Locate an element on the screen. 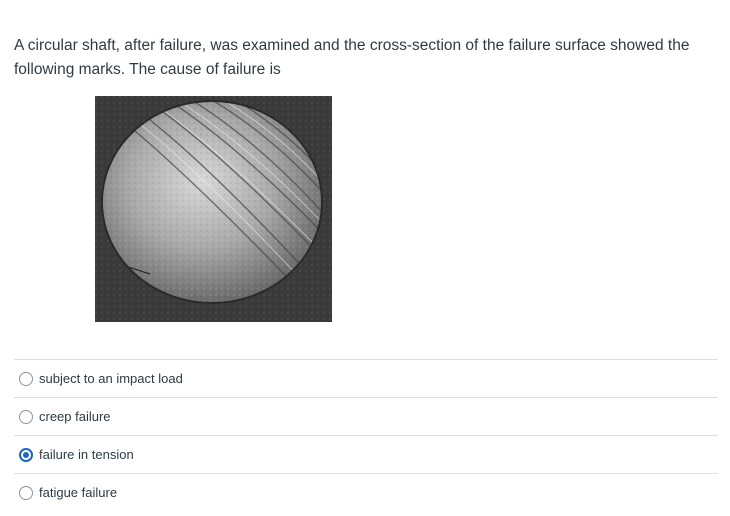 The width and height of the screenshot is (730, 516). answer-option-failure-in-tension: failure in tension is located at coordinates (366, 454).